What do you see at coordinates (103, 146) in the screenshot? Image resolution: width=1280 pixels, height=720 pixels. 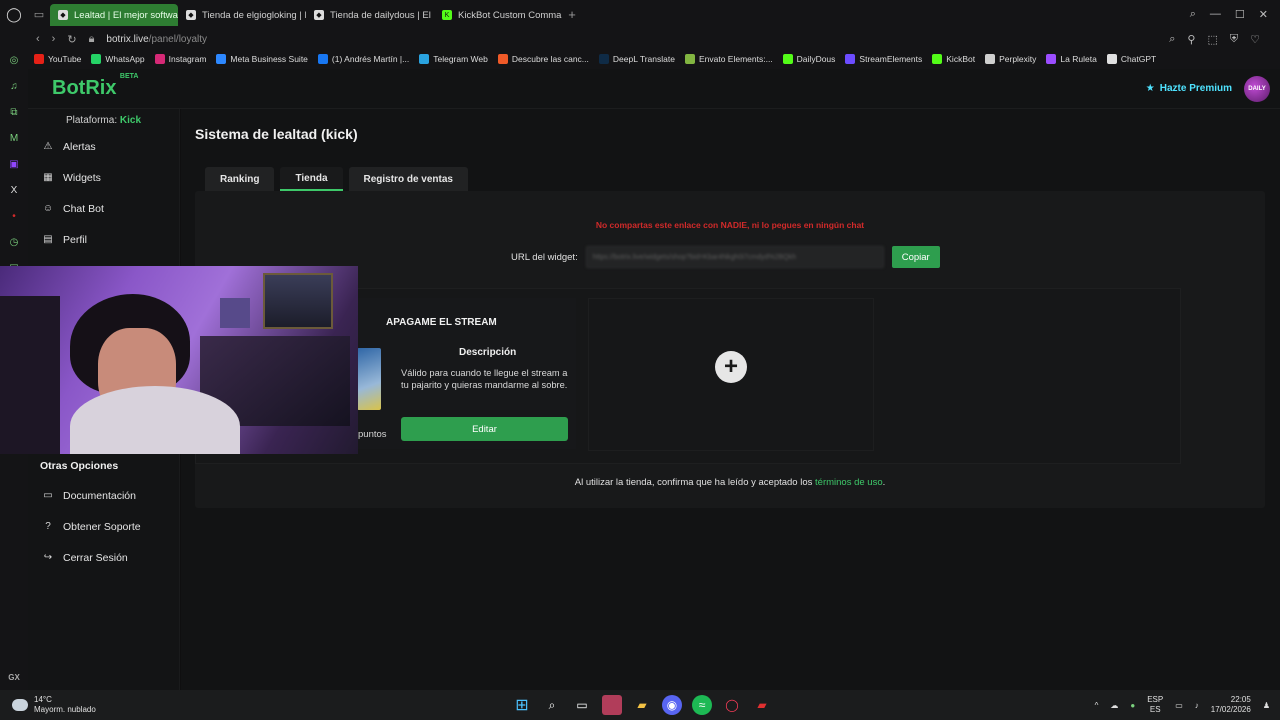 I see `sidebar-item-alertas: ⚠ Alertas` at bounding box center [103, 146].